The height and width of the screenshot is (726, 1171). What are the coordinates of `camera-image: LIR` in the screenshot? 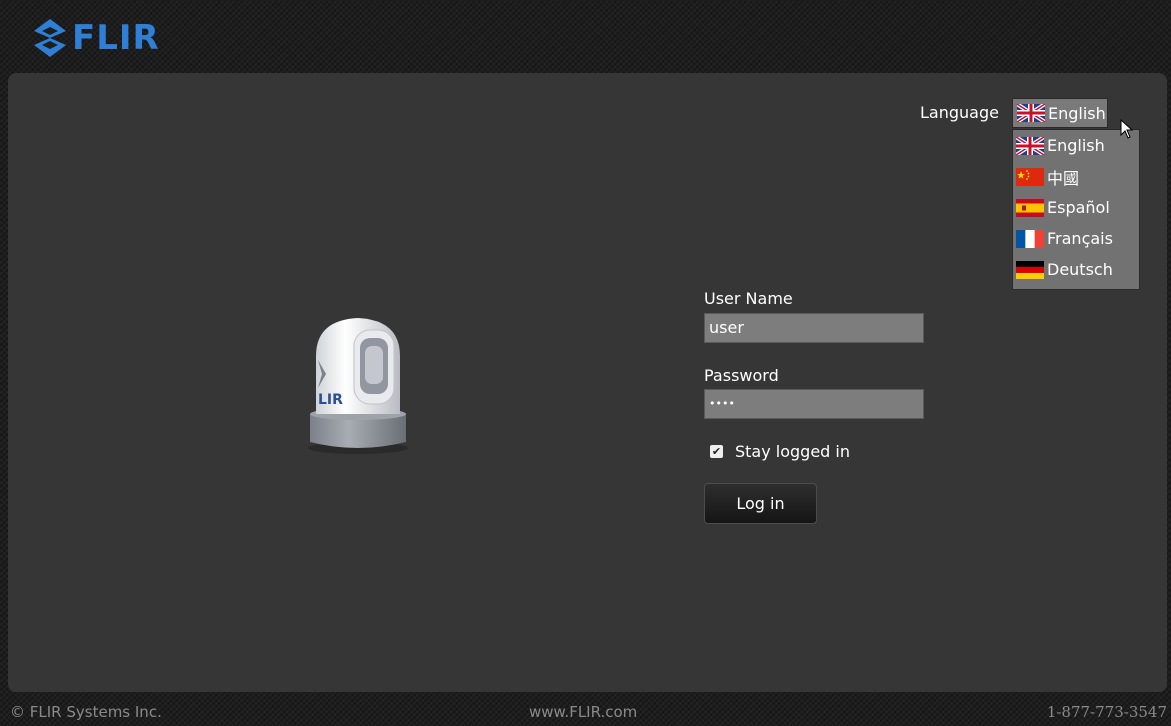 It's located at (358, 386).